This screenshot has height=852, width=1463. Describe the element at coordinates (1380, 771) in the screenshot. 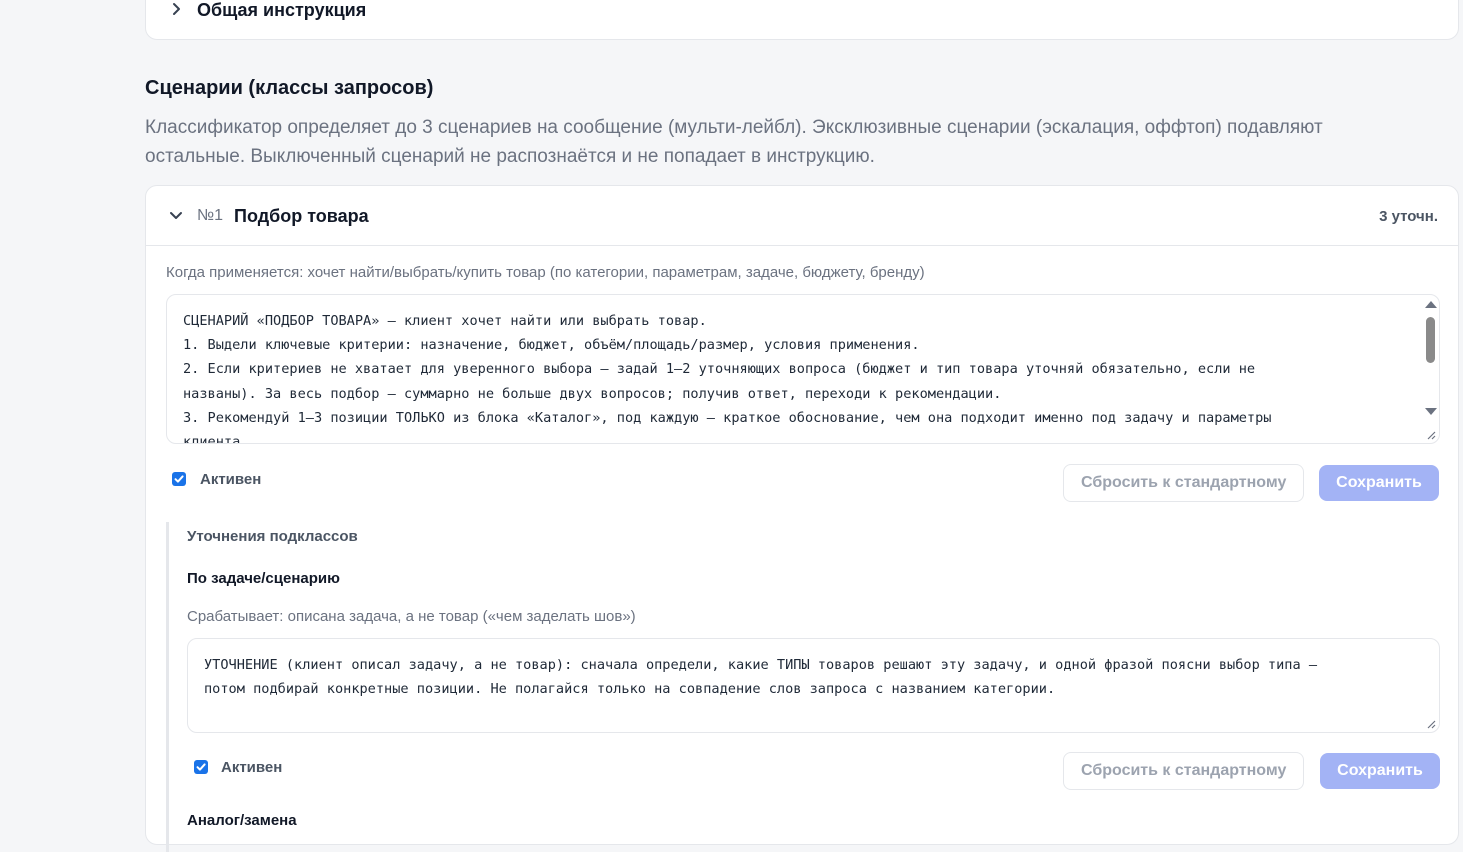

I see `subclass-save-button: Сохранить` at that location.